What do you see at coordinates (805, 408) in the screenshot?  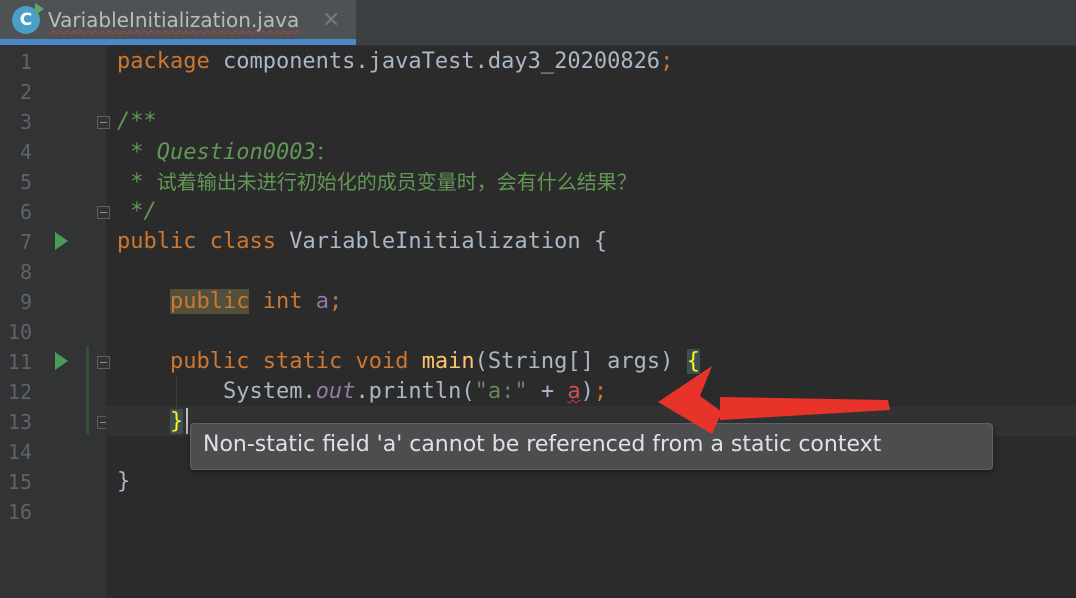 I see `arrow-shaft` at bounding box center [805, 408].